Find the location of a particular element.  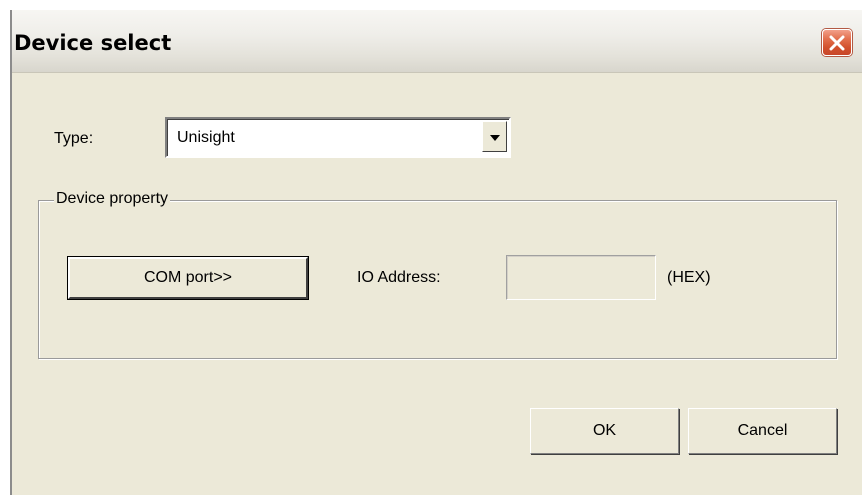

close-icon is located at coordinates (837, 43).